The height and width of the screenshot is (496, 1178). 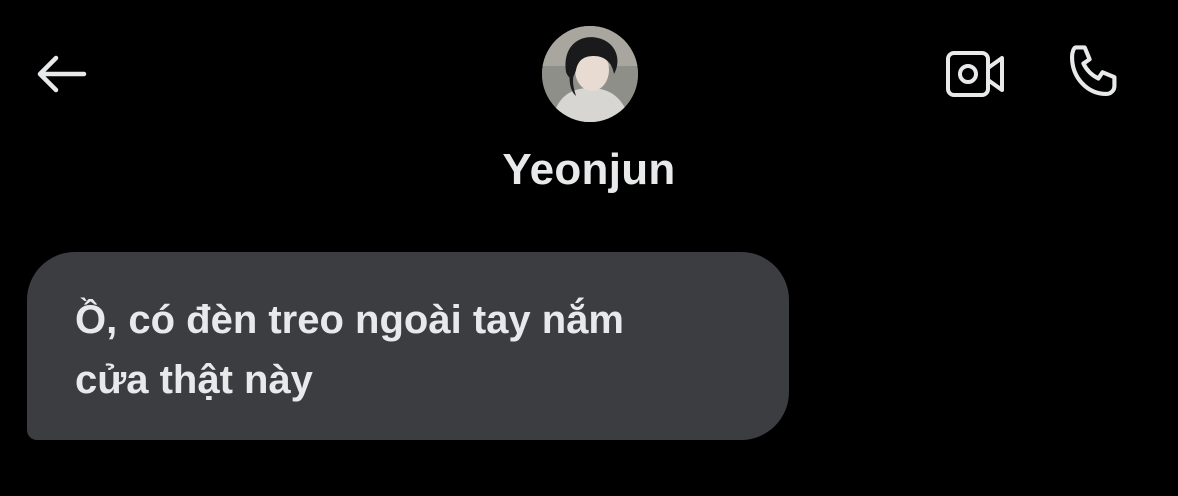 What do you see at coordinates (349, 320) in the screenshot?
I see `message-line: Ồ, có đèn treo ngoài tay nắm` at bounding box center [349, 320].